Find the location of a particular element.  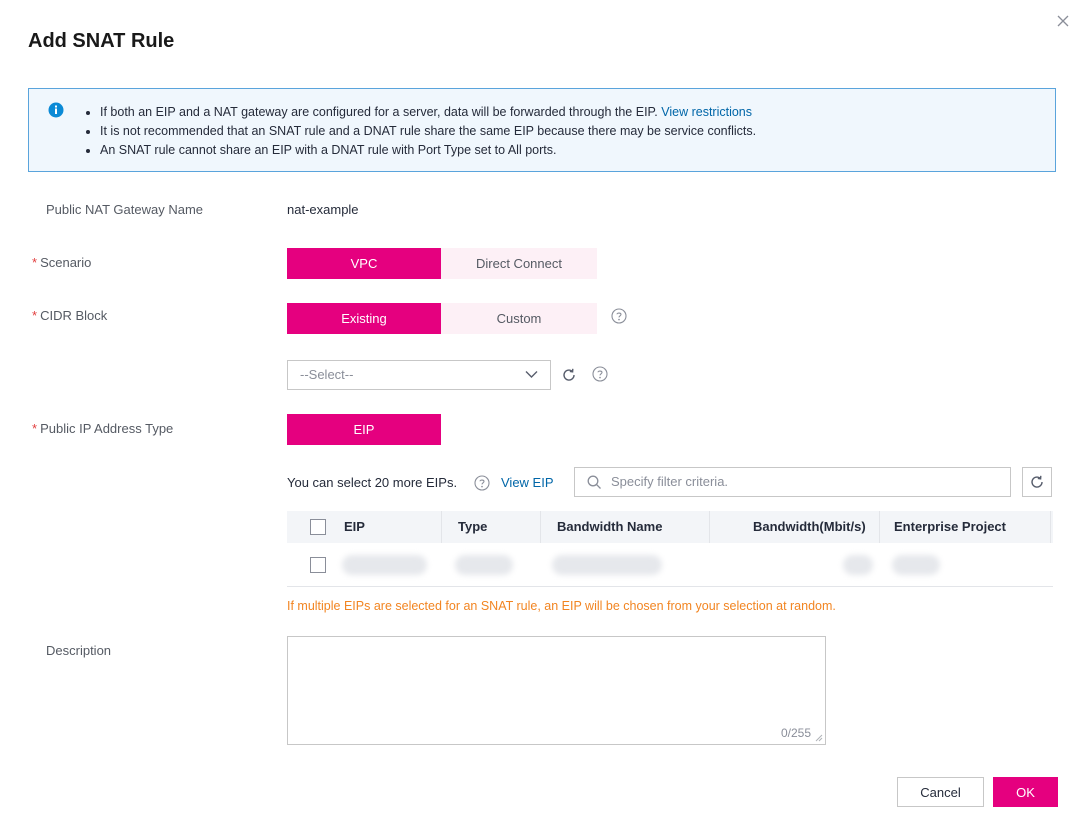

cidr-existing-option: Existing is located at coordinates (364, 318).